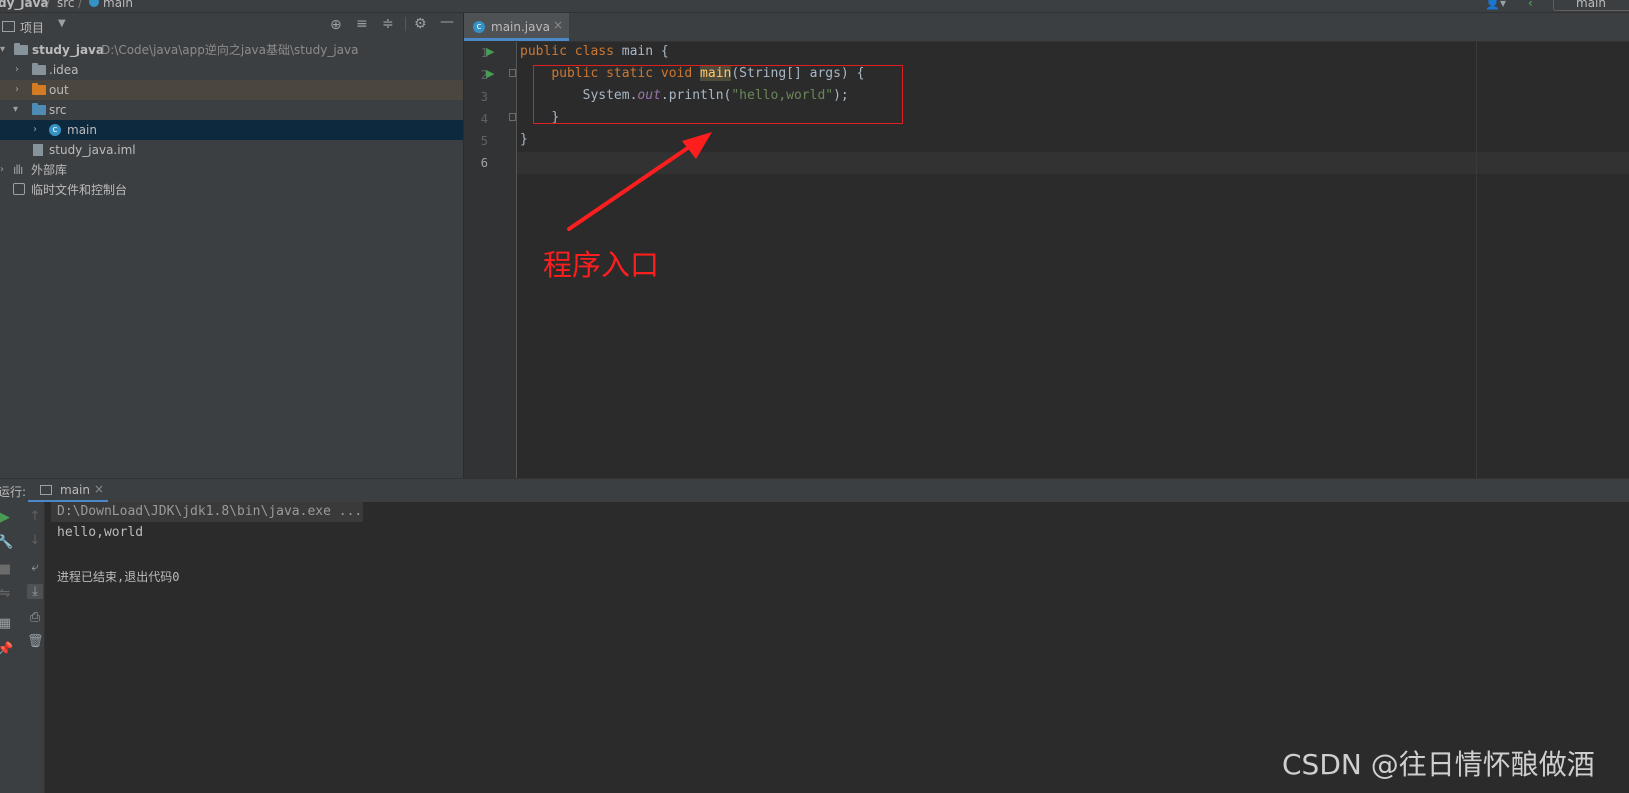 The width and height of the screenshot is (1629, 793). Describe the element at coordinates (18, 170) in the screenshot. I see `library-icon: ıllı` at that location.